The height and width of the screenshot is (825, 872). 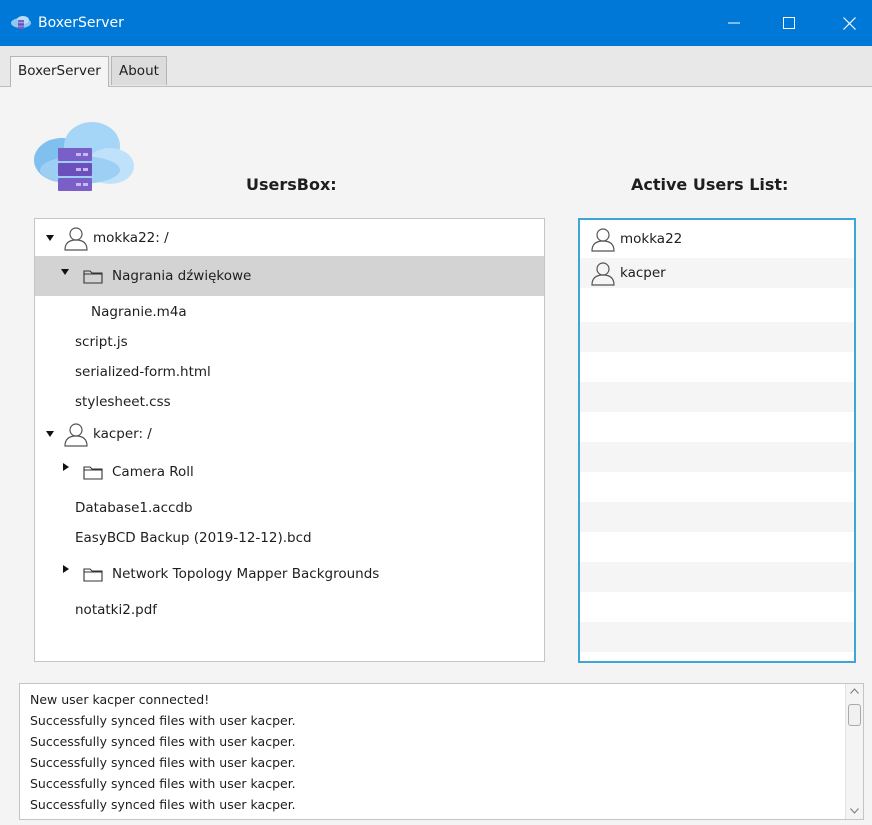 What do you see at coordinates (59, 71) in the screenshot?
I see `tab-boxerserver: BoxerServer` at bounding box center [59, 71].